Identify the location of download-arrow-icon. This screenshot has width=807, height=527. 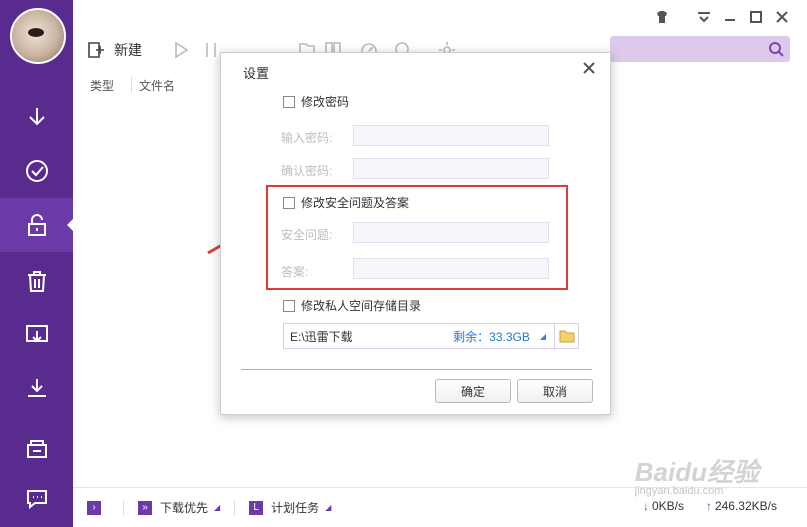
(36, 117).